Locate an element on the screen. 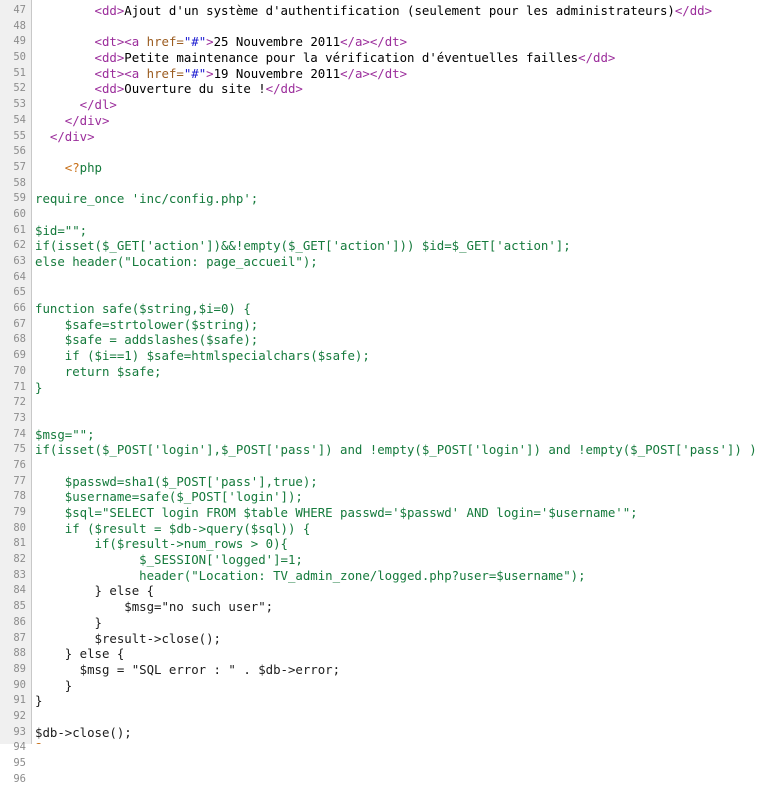 The height and width of the screenshot is (787, 760). code-line: $db->close(); is located at coordinates (397, 733).